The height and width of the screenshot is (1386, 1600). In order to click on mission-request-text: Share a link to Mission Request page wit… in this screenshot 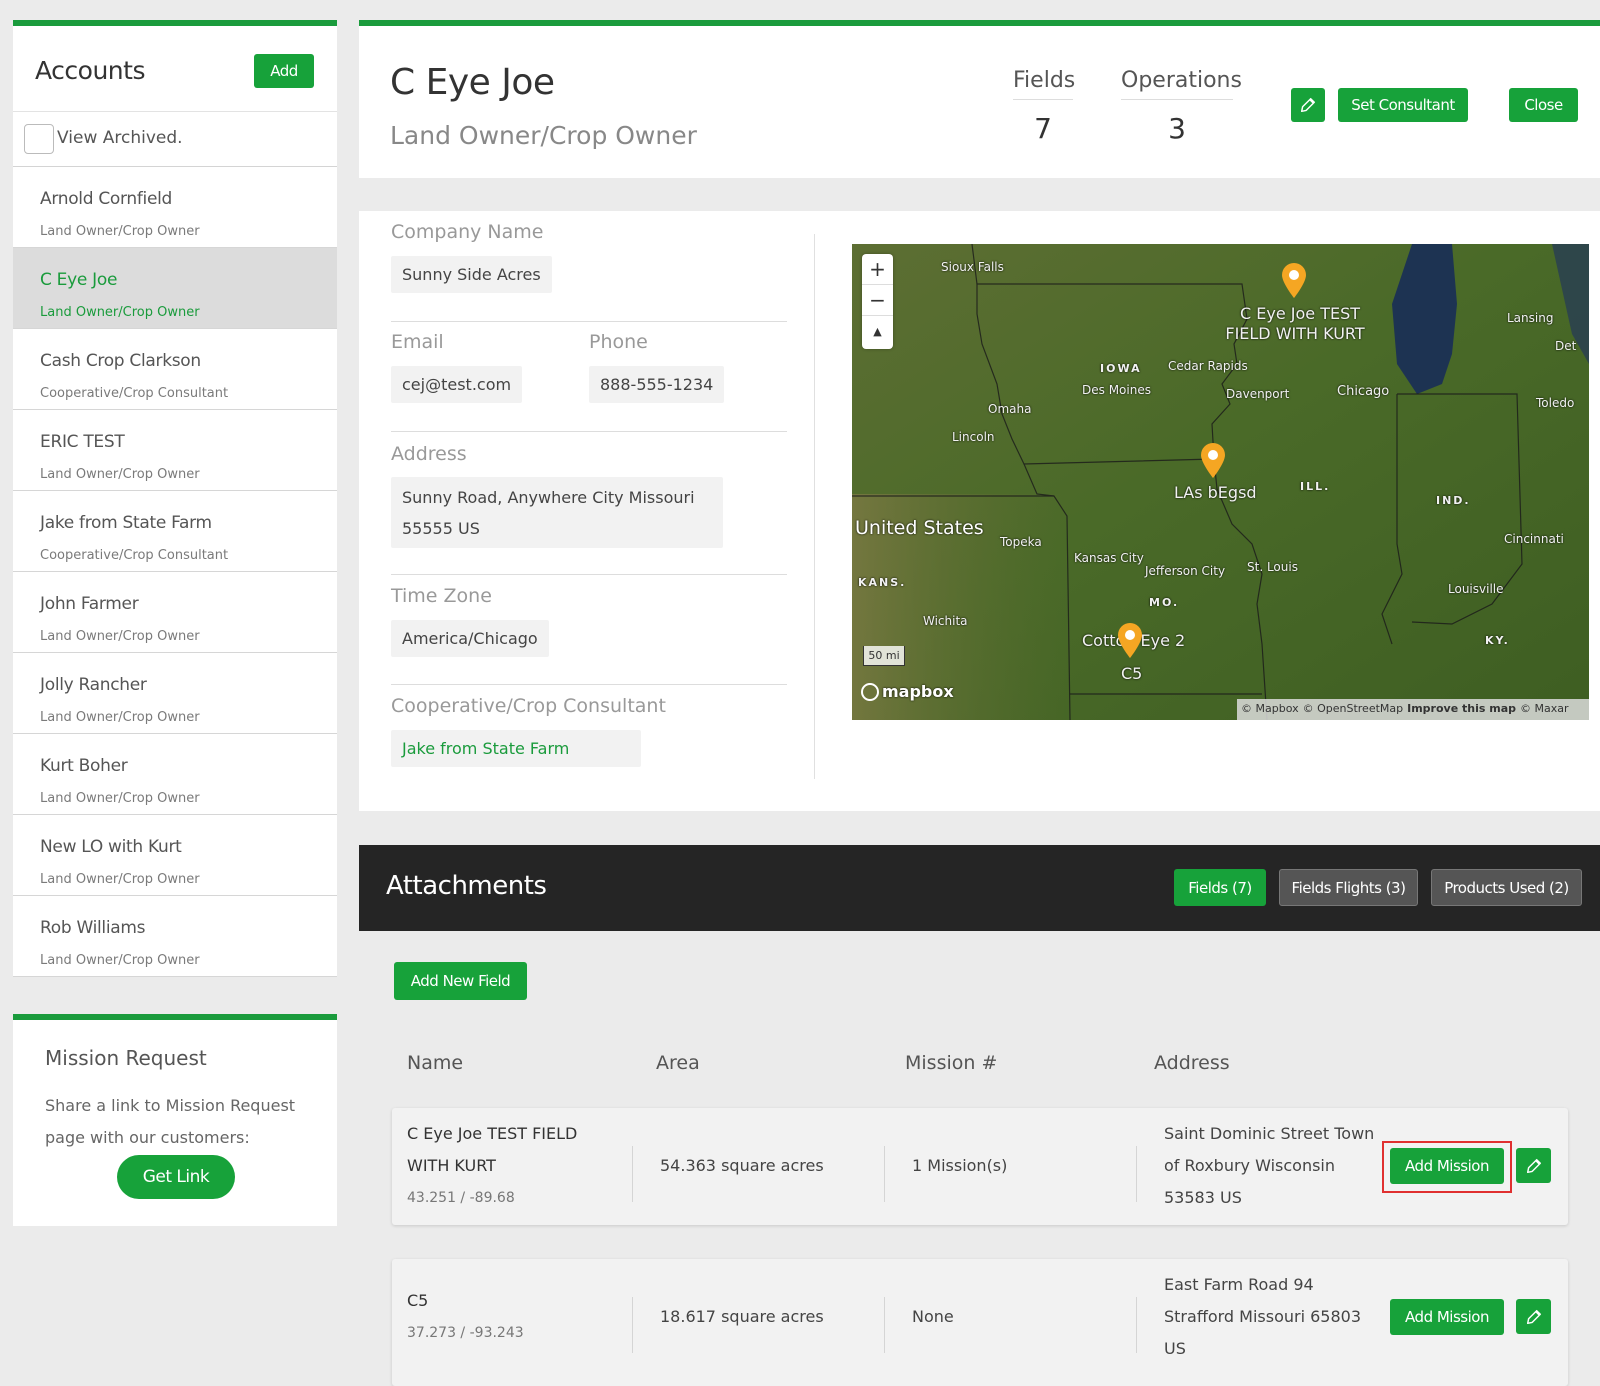, I will do `click(170, 1121)`.